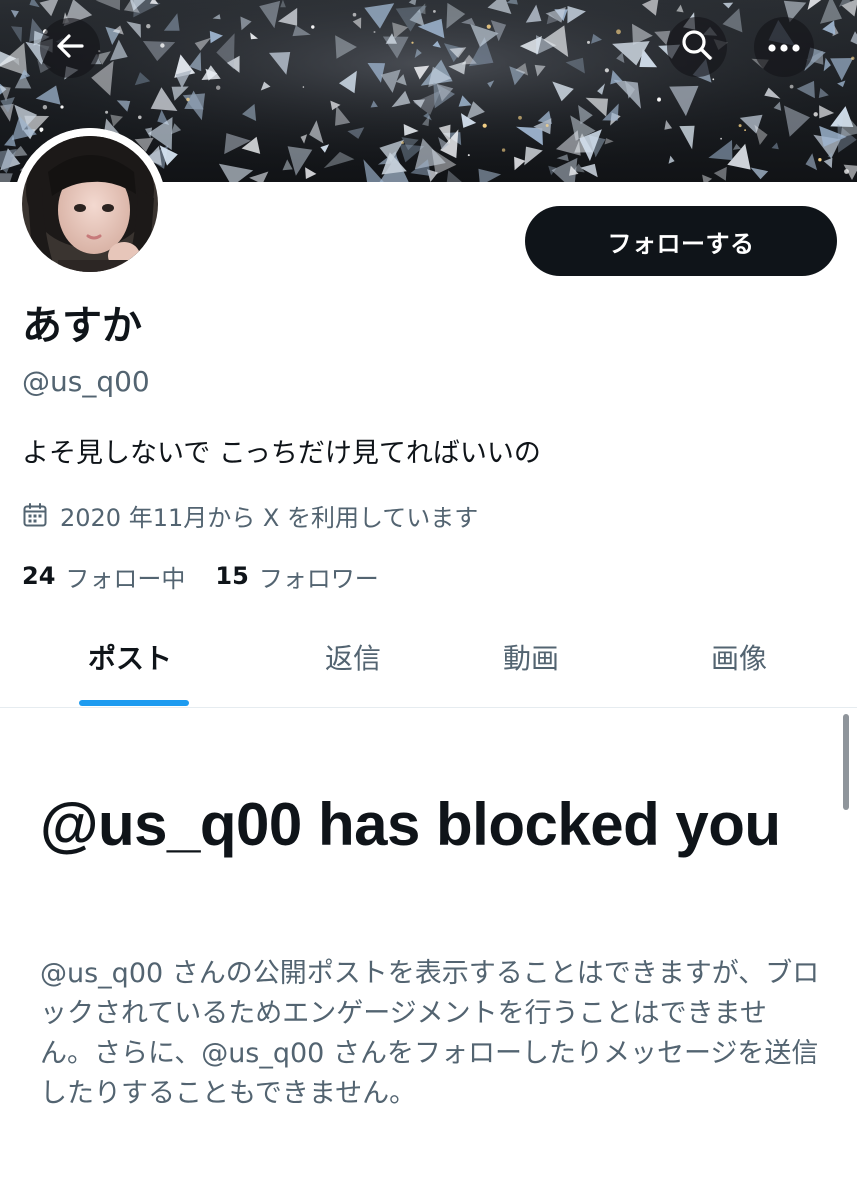 The height and width of the screenshot is (1200, 857). I want to click on more-horizontal-icon, so click(784, 47).